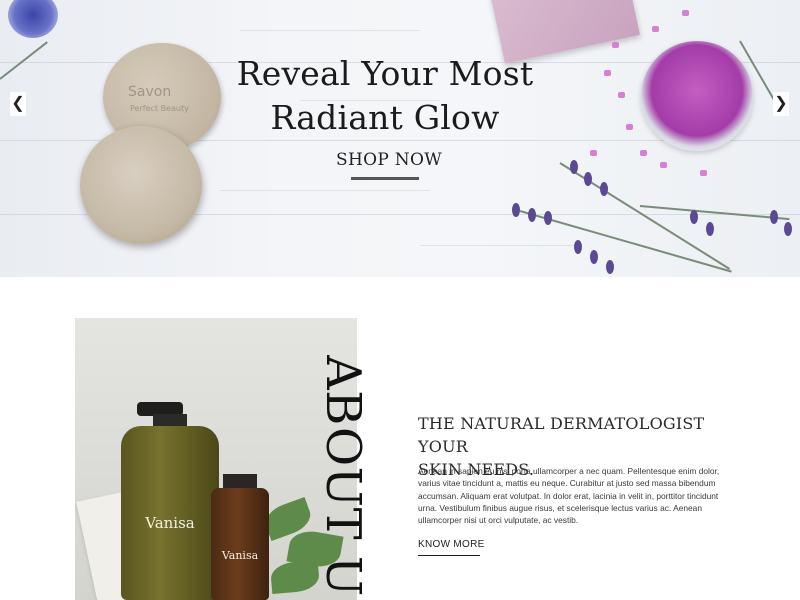 This screenshot has height=600, width=800. What do you see at coordinates (170, 523) in the screenshot?
I see `large-bottle-brand: Vanisa` at bounding box center [170, 523].